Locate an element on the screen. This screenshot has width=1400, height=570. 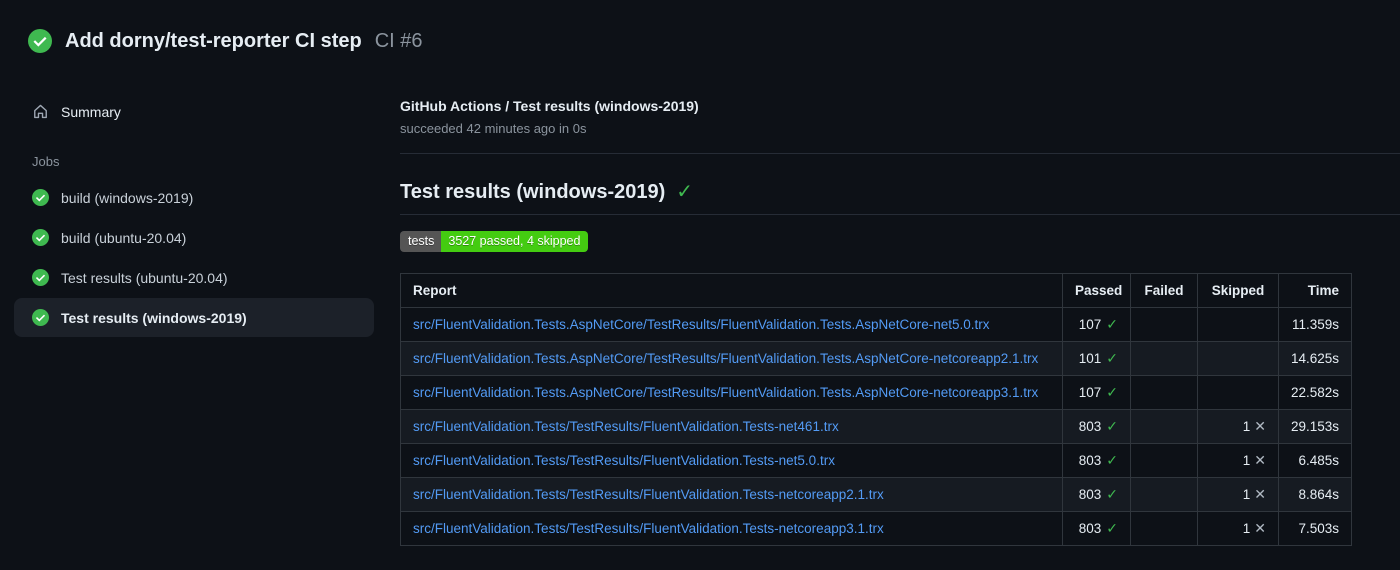
table-header: Report Passed Failed Skipped Time is located at coordinates (876, 290).